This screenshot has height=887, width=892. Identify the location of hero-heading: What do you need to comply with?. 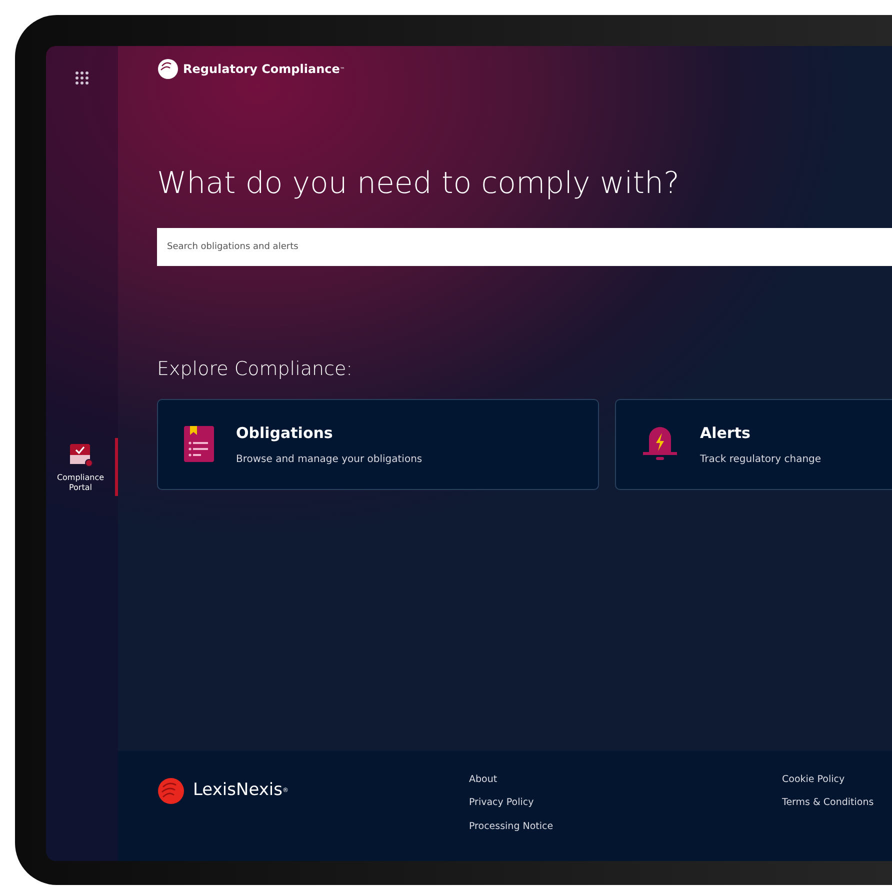
(418, 184).